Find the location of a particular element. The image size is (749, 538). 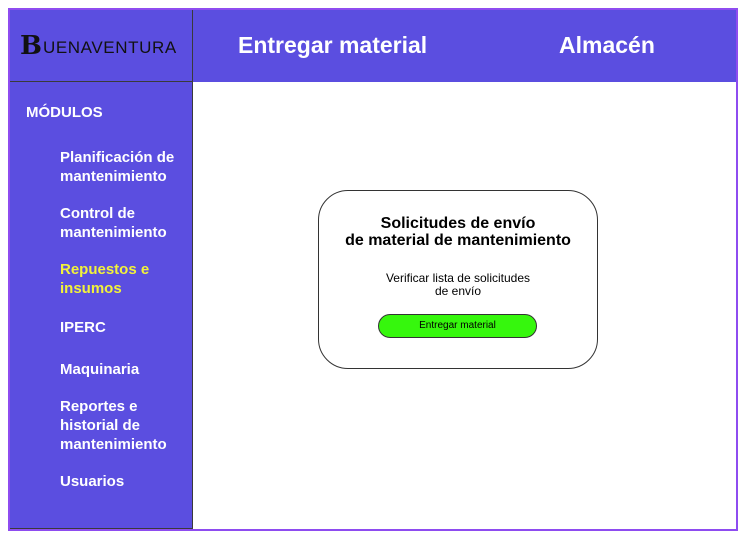

sidebar-item-iperc: IPERC is located at coordinates (125, 327).